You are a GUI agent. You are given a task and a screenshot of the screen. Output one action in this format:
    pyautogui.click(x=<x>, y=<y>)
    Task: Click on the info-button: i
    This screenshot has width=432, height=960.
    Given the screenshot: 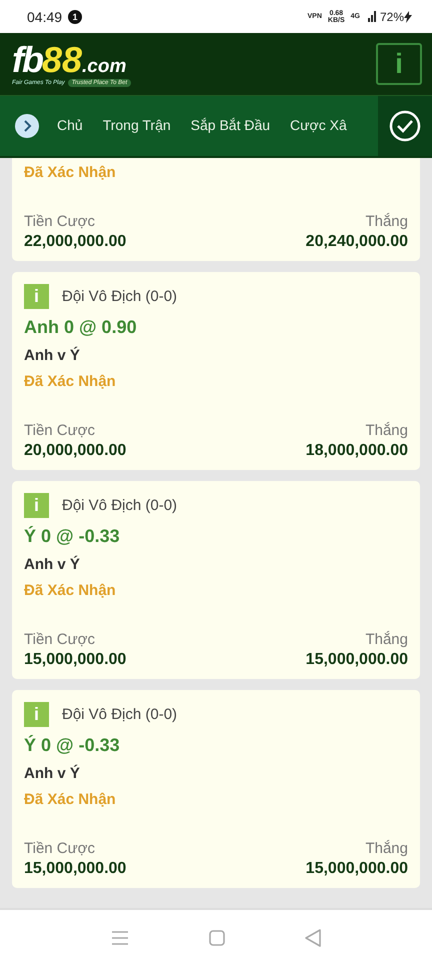 What is the action you would take?
    pyautogui.click(x=399, y=64)
    